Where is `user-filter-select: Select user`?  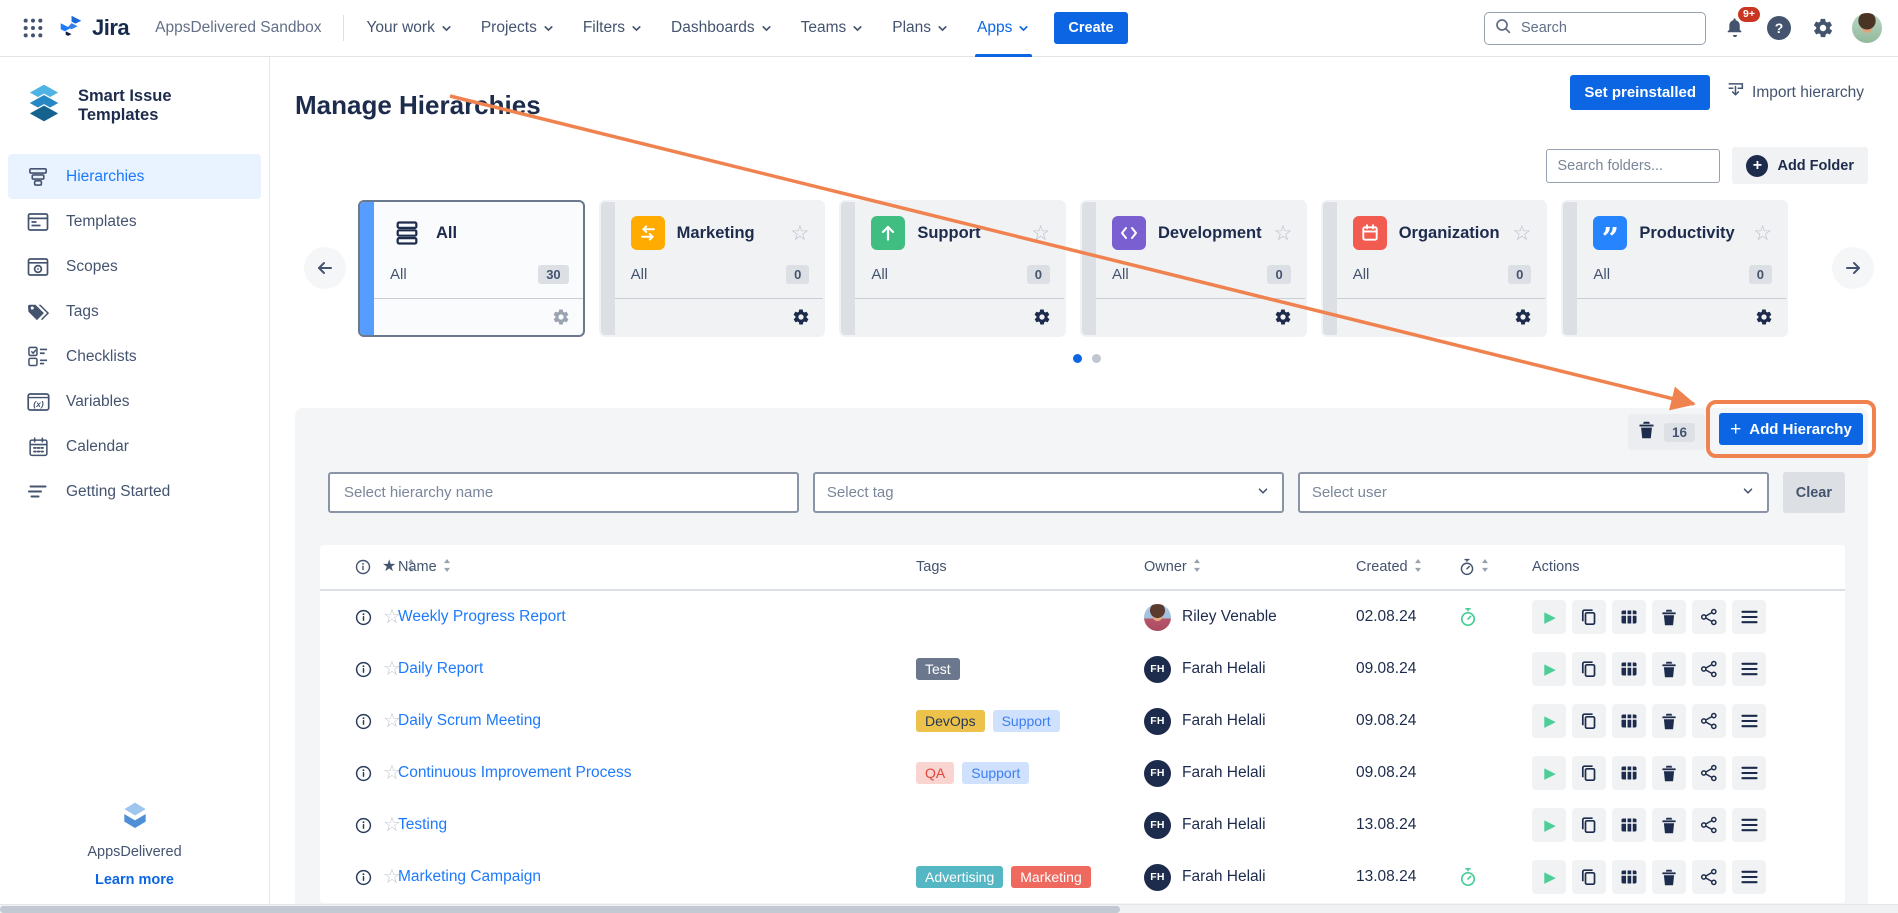
user-filter-select: Select user is located at coordinates (1533, 492).